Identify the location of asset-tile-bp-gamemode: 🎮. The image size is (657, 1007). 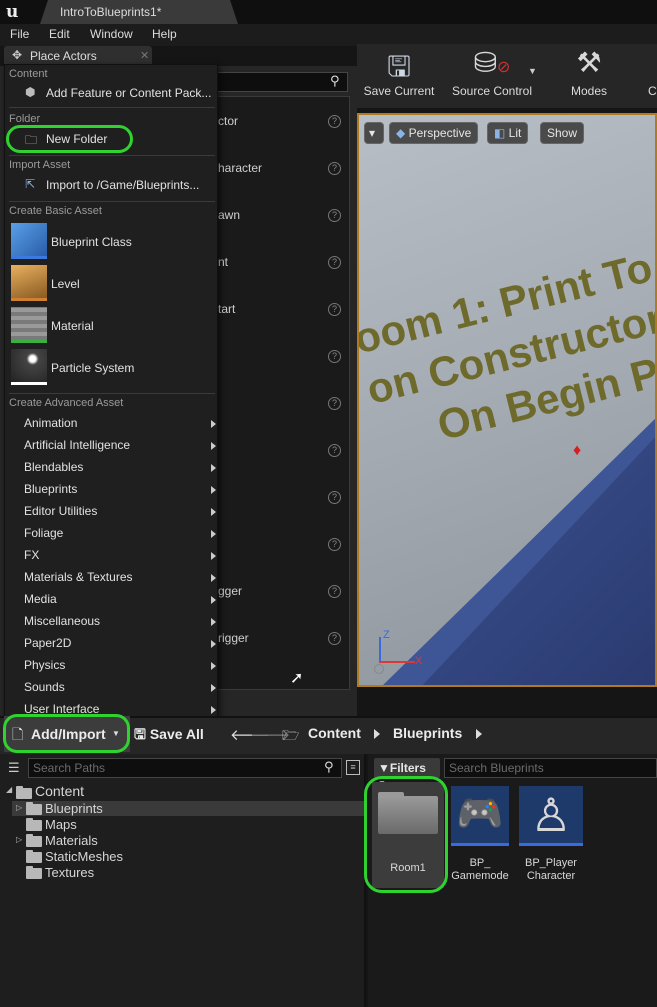
(480, 816).